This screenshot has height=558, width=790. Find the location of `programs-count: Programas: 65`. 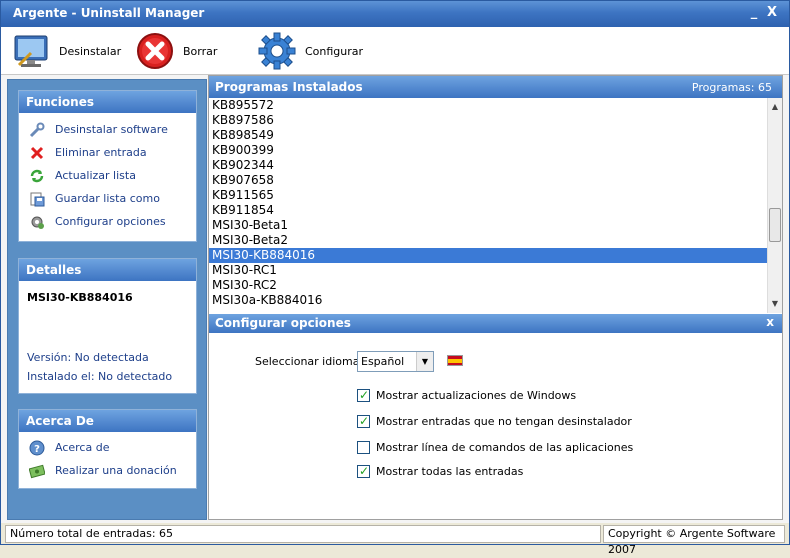

programs-count: Programas: 65 is located at coordinates (731, 87).